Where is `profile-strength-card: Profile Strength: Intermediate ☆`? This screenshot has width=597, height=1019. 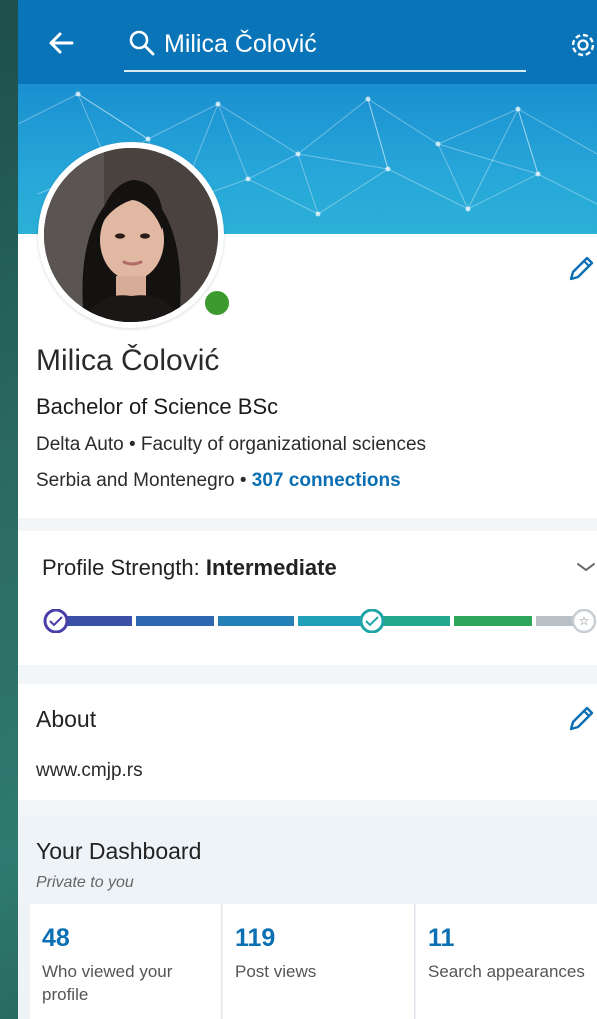
profile-strength-card: Profile Strength: Intermediate ☆ is located at coordinates (307, 598).